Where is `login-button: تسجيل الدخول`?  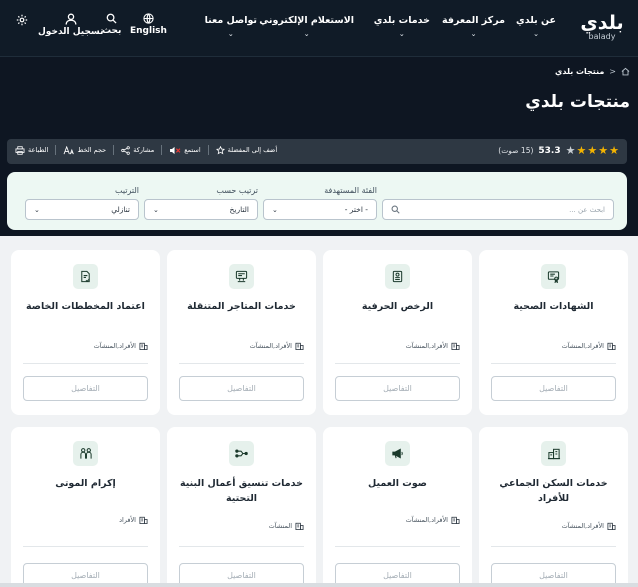 login-button: تسجيل الدخول is located at coordinates (70, 25).